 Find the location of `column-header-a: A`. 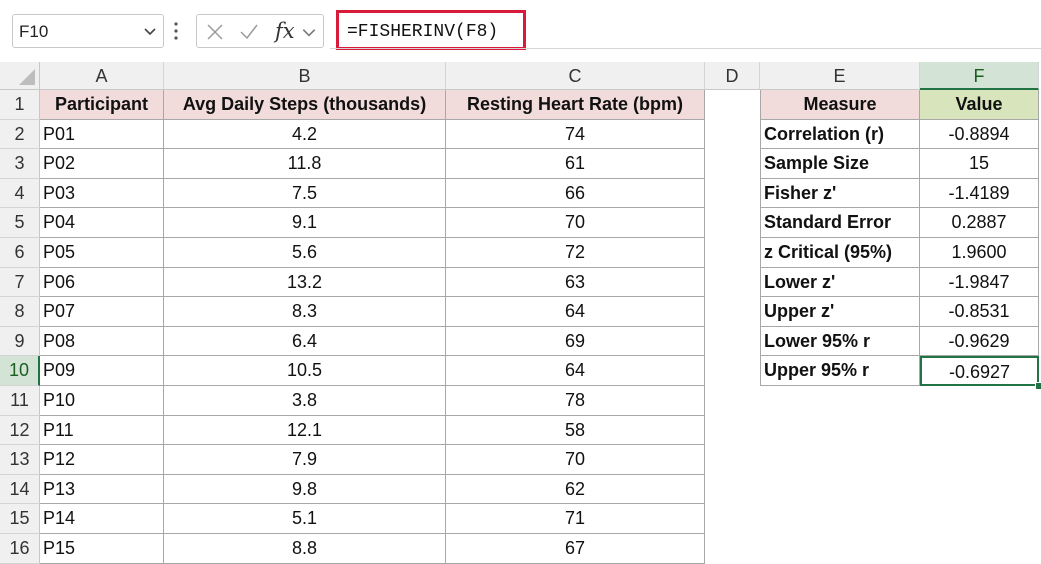

column-header-a: A is located at coordinates (102, 76).